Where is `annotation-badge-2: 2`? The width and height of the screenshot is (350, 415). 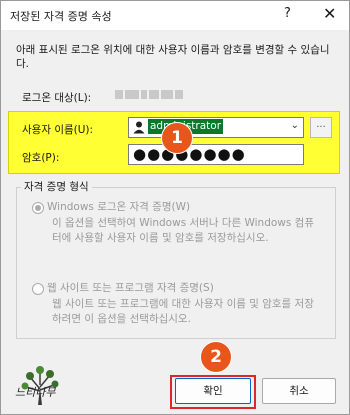 annotation-badge-2: 2 is located at coordinates (216, 357).